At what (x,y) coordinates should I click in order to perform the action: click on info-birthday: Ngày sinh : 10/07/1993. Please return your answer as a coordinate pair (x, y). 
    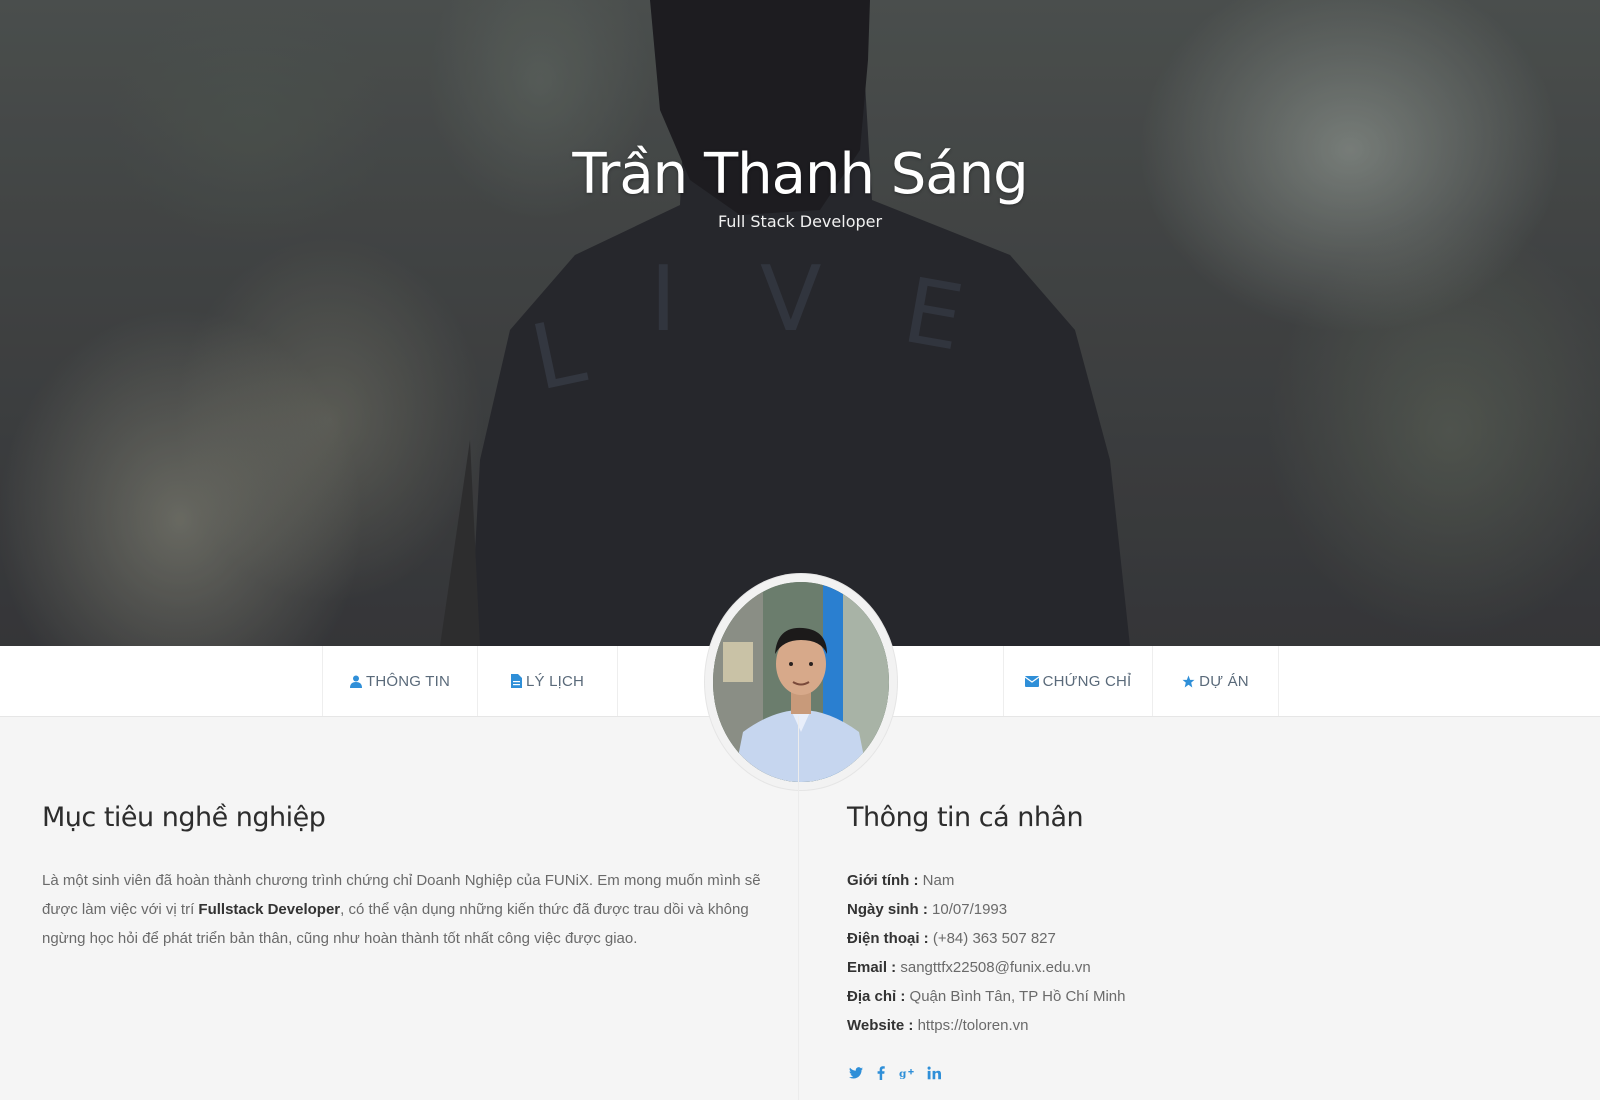
    Looking at the image, I should click on (986, 909).